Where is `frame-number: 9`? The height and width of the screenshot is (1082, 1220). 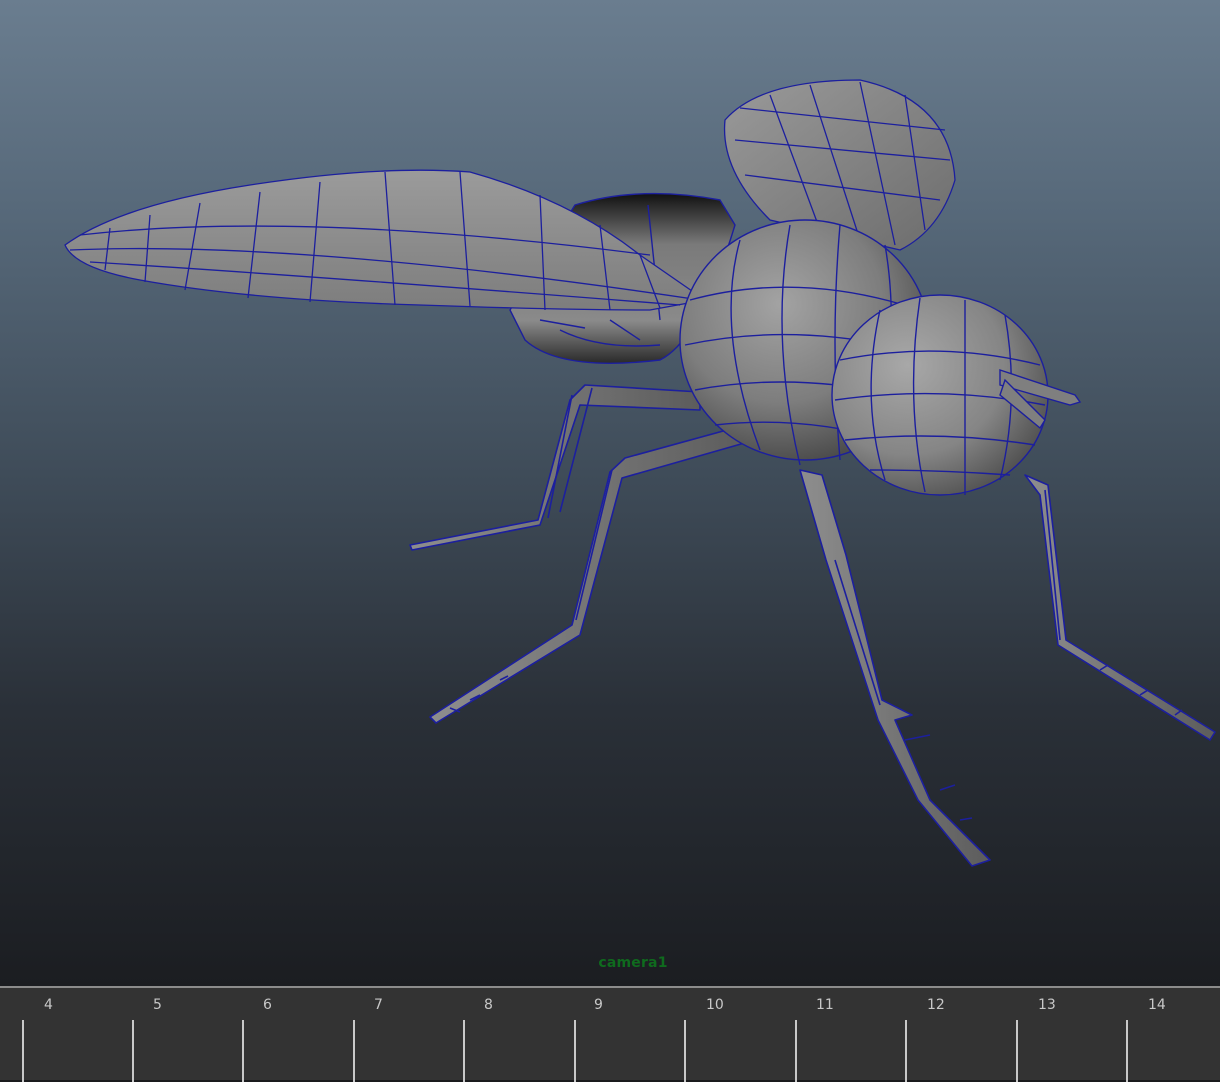 frame-number: 9 is located at coordinates (598, 1005).